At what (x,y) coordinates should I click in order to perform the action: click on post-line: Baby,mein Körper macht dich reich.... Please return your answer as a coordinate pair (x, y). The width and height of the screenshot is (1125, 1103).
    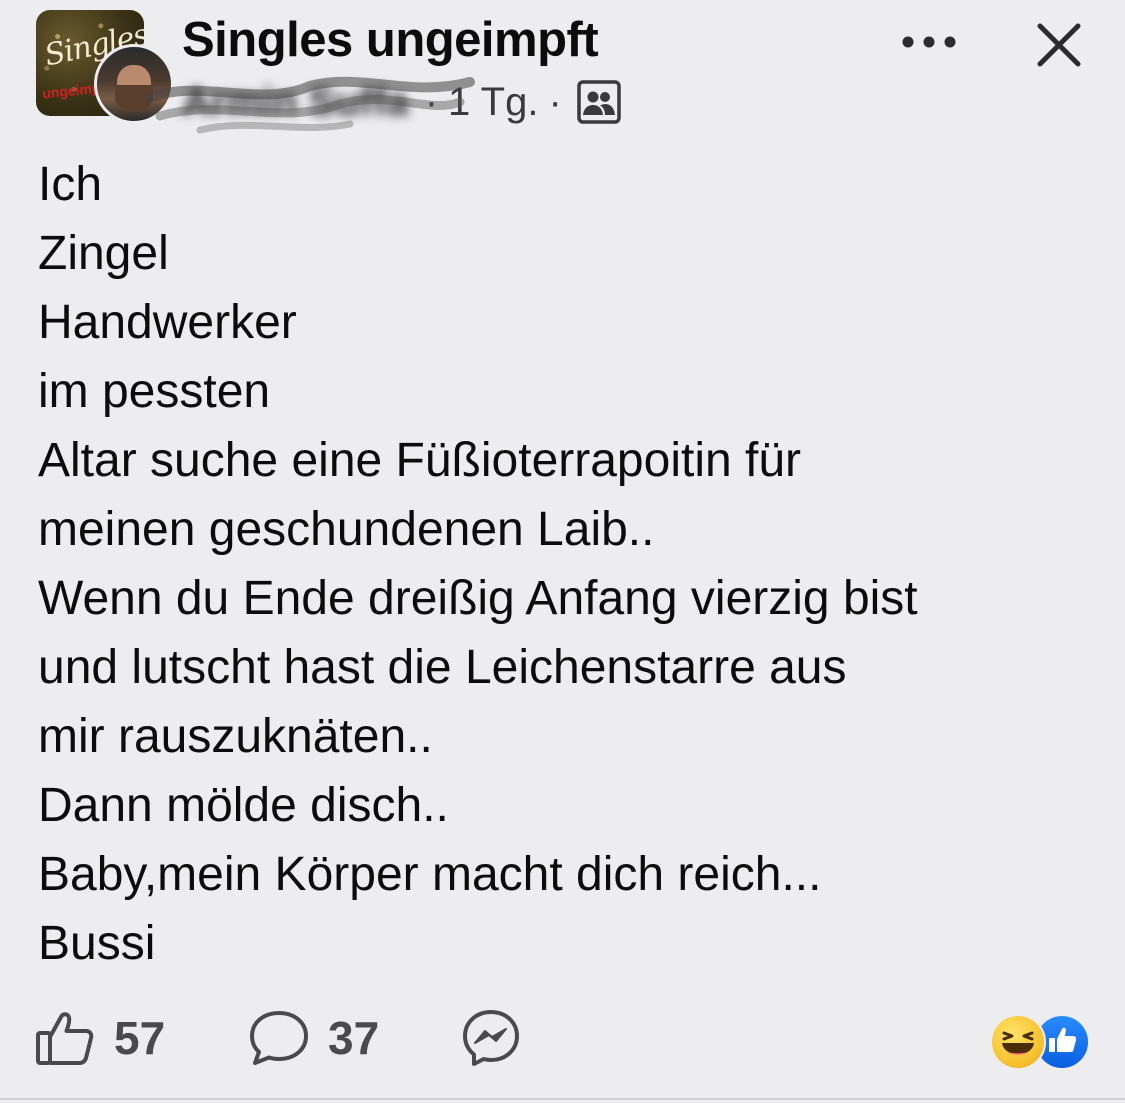
    Looking at the image, I should click on (430, 874).